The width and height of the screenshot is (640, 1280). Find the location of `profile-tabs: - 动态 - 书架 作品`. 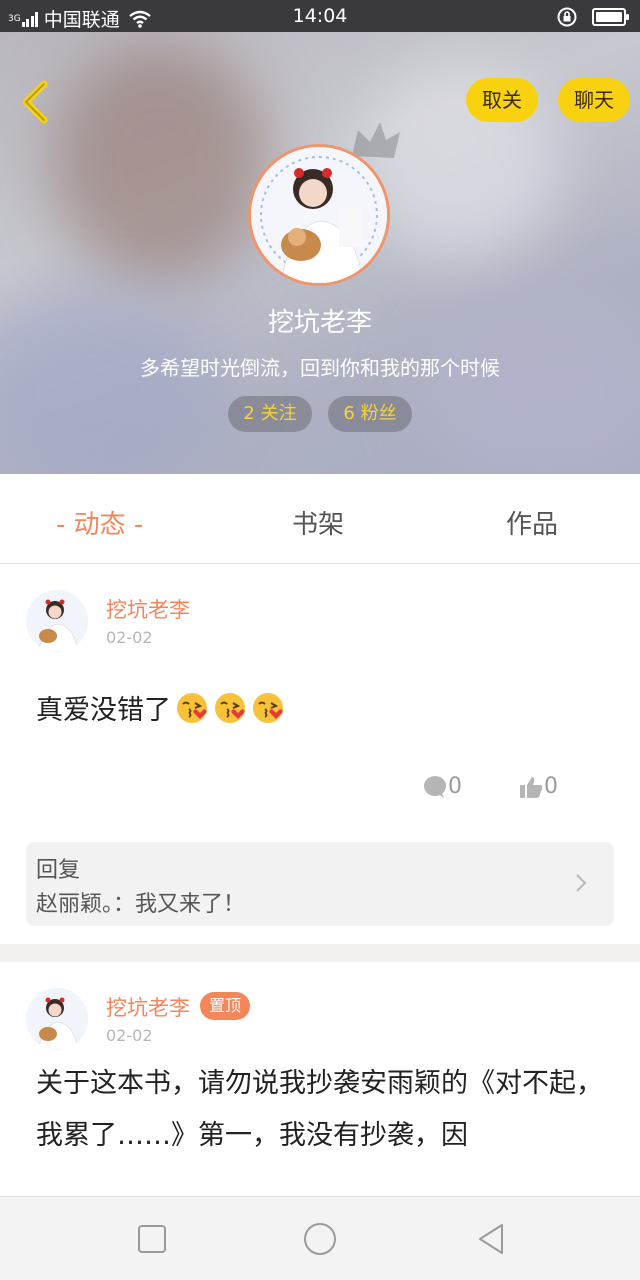

profile-tabs: - 动态 - 书架 作品 is located at coordinates (320, 519).